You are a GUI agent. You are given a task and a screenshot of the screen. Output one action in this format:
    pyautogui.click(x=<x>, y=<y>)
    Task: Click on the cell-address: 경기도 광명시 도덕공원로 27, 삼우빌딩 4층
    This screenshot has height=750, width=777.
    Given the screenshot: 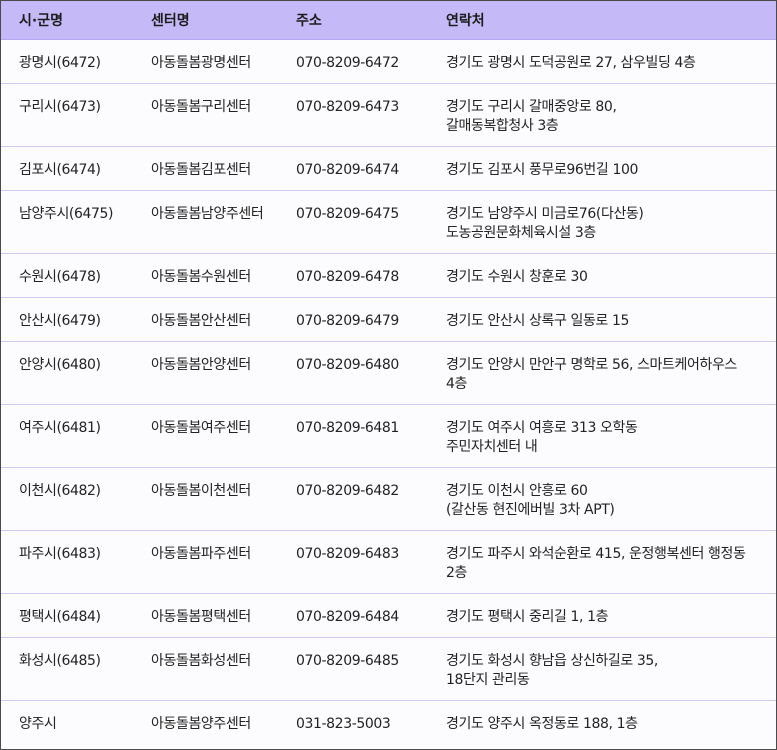 What is the action you would take?
    pyautogui.click(x=601, y=61)
    